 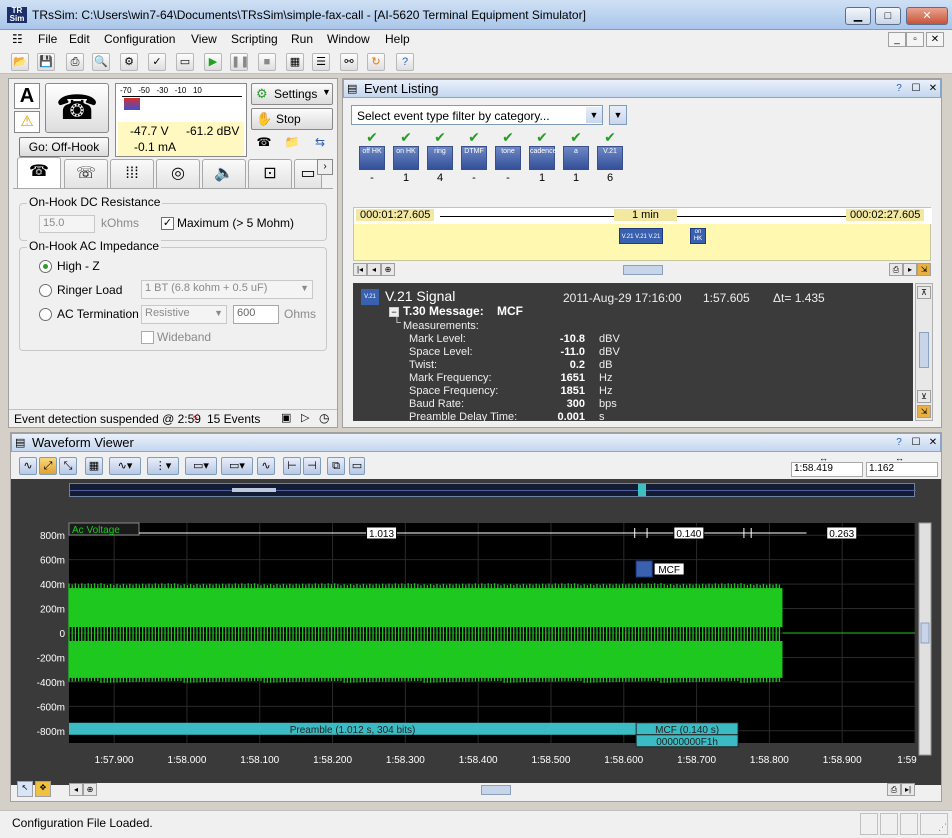 What do you see at coordinates (897, 39) in the screenshot?
I see `mdi-minimize-button: _` at bounding box center [897, 39].